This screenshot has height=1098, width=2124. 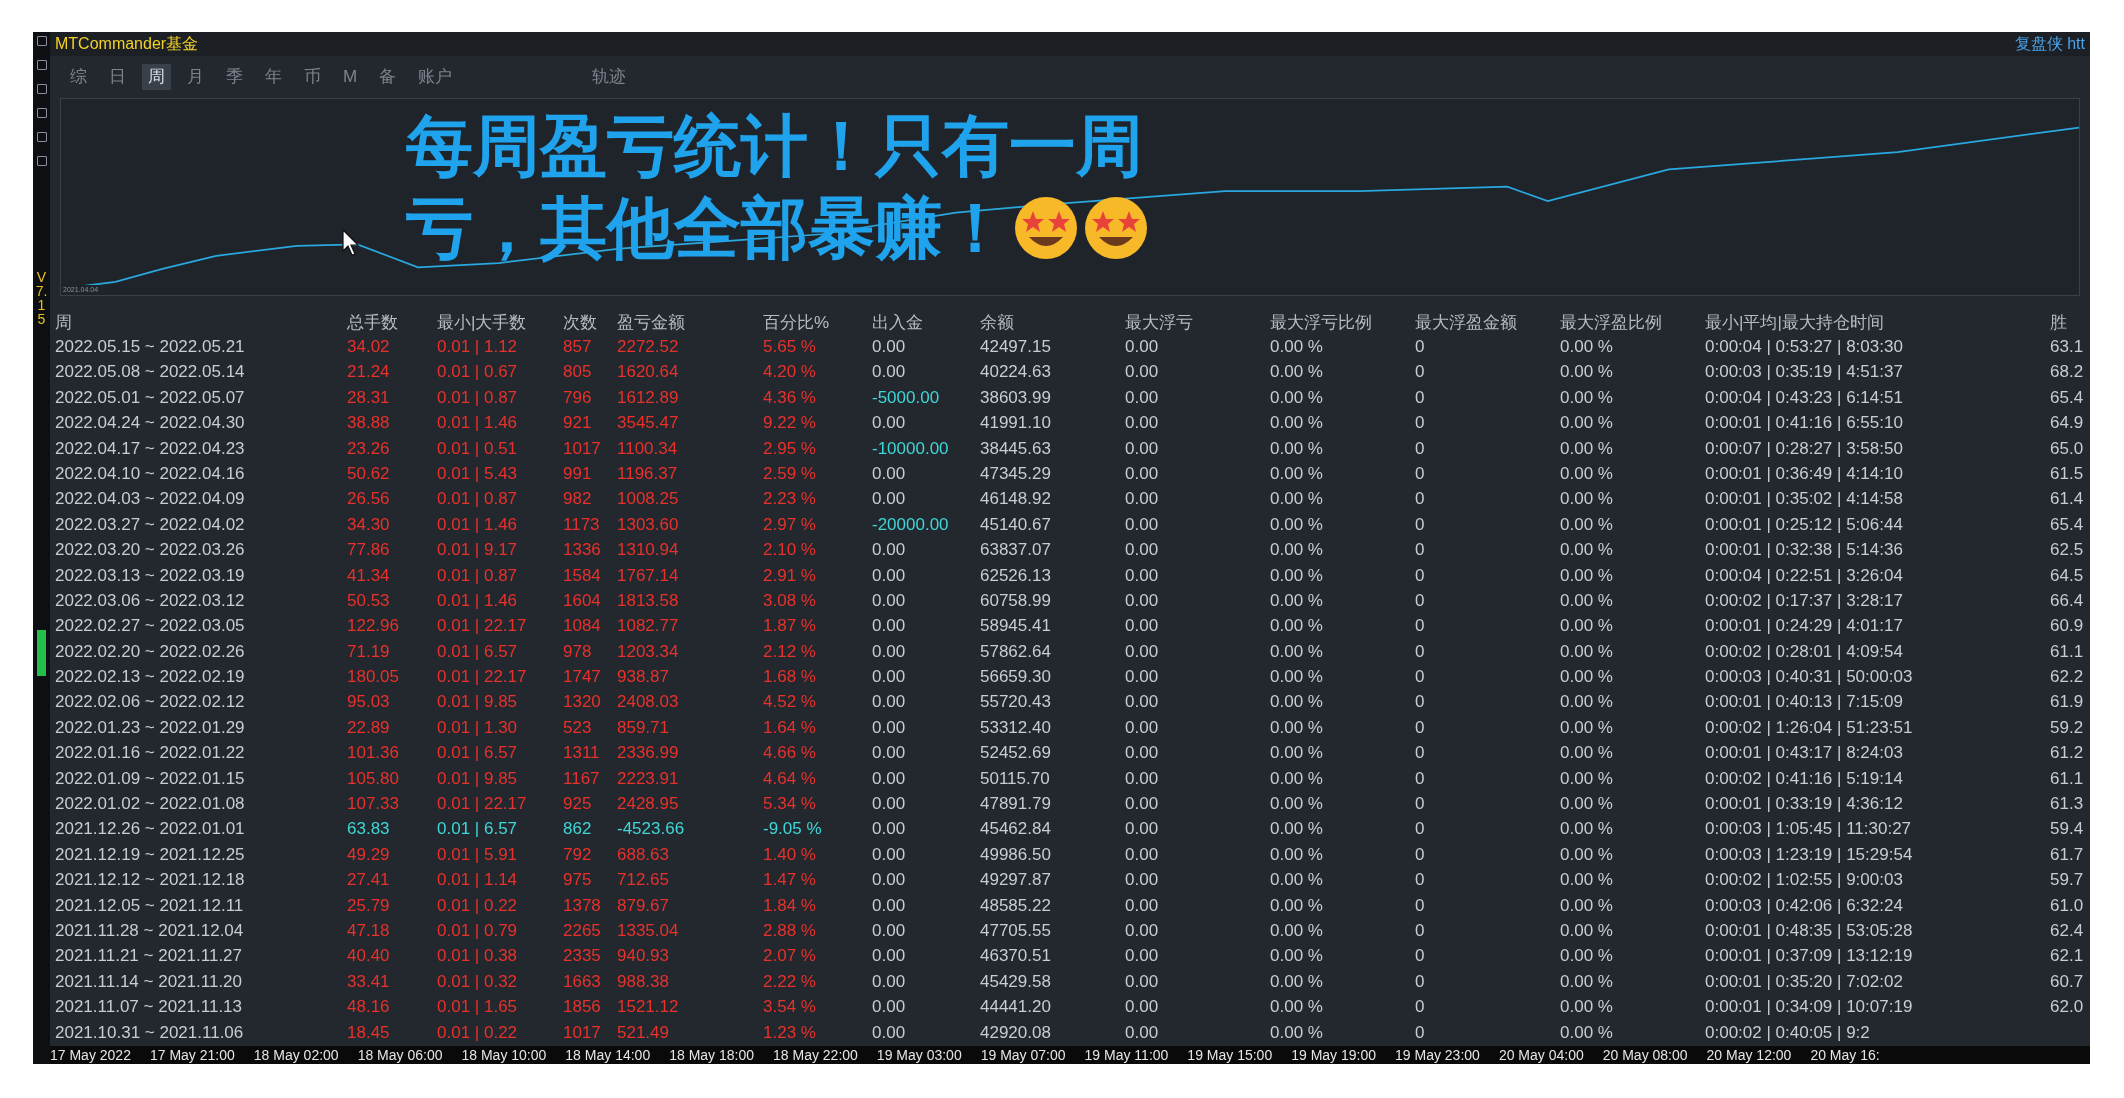 What do you see at coordinates (582, 905) in the screenshot?
I see `table-cell-text: 1378` at bounding box center [582, 905].